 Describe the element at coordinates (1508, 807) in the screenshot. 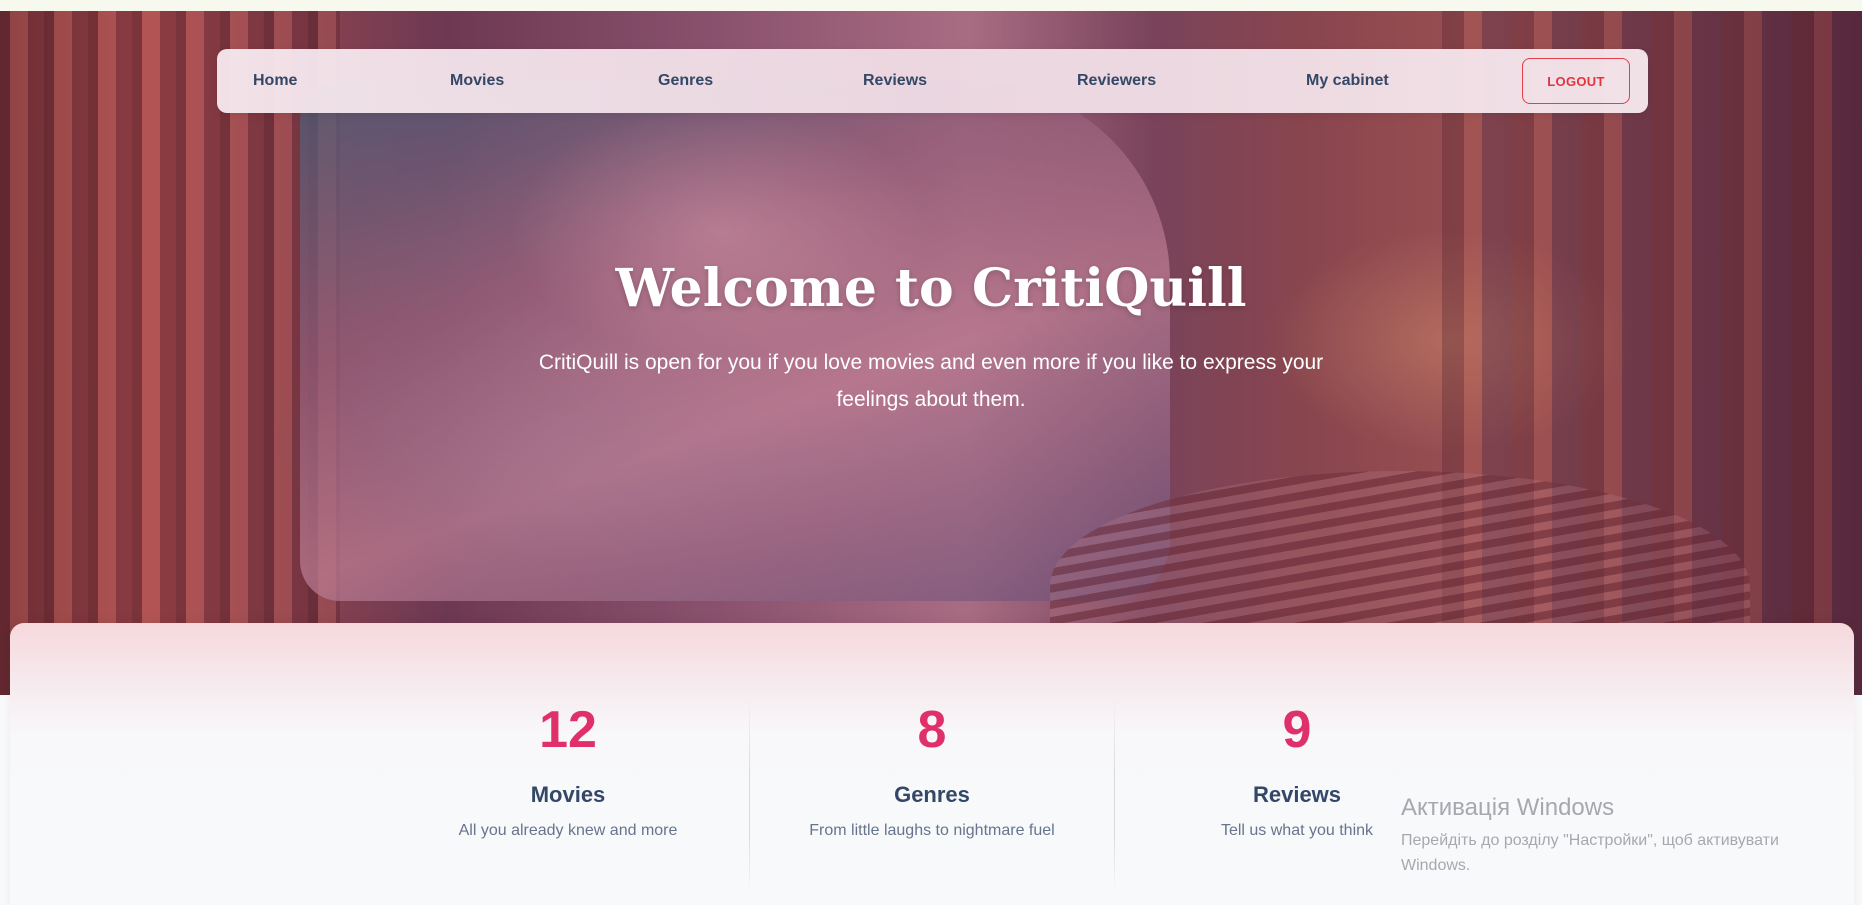

I see `watermark-title: Активація Windows` at that location.